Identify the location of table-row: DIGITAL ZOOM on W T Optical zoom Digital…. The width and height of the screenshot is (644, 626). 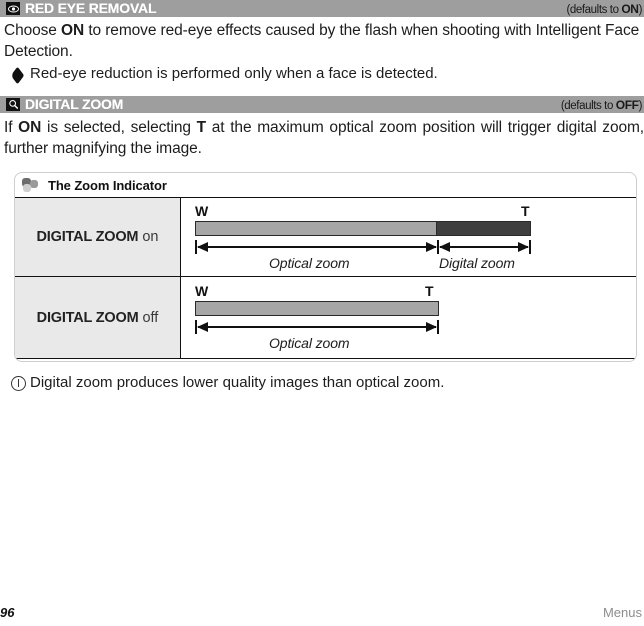
(325, 237).